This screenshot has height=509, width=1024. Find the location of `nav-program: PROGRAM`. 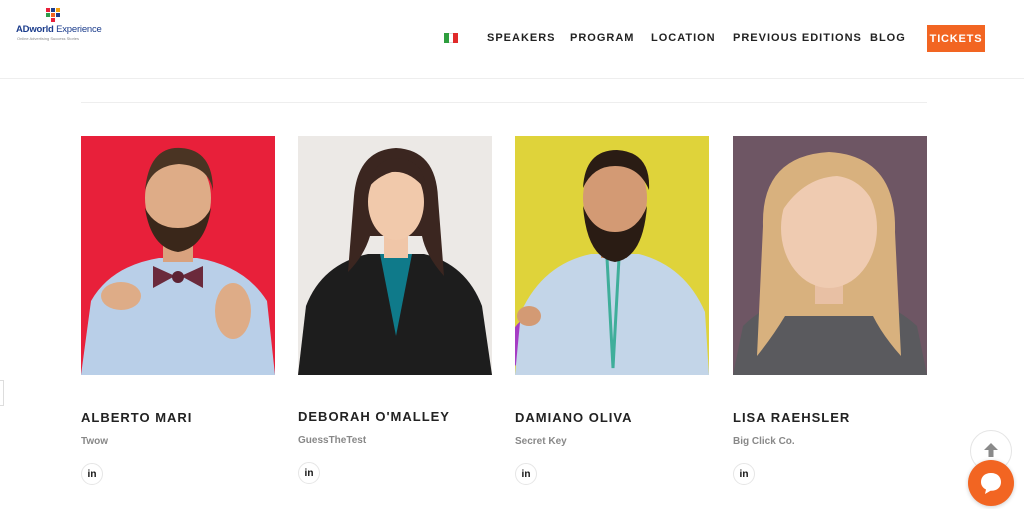

nav-program: PROGRAM is located at coordinates (602, 38).